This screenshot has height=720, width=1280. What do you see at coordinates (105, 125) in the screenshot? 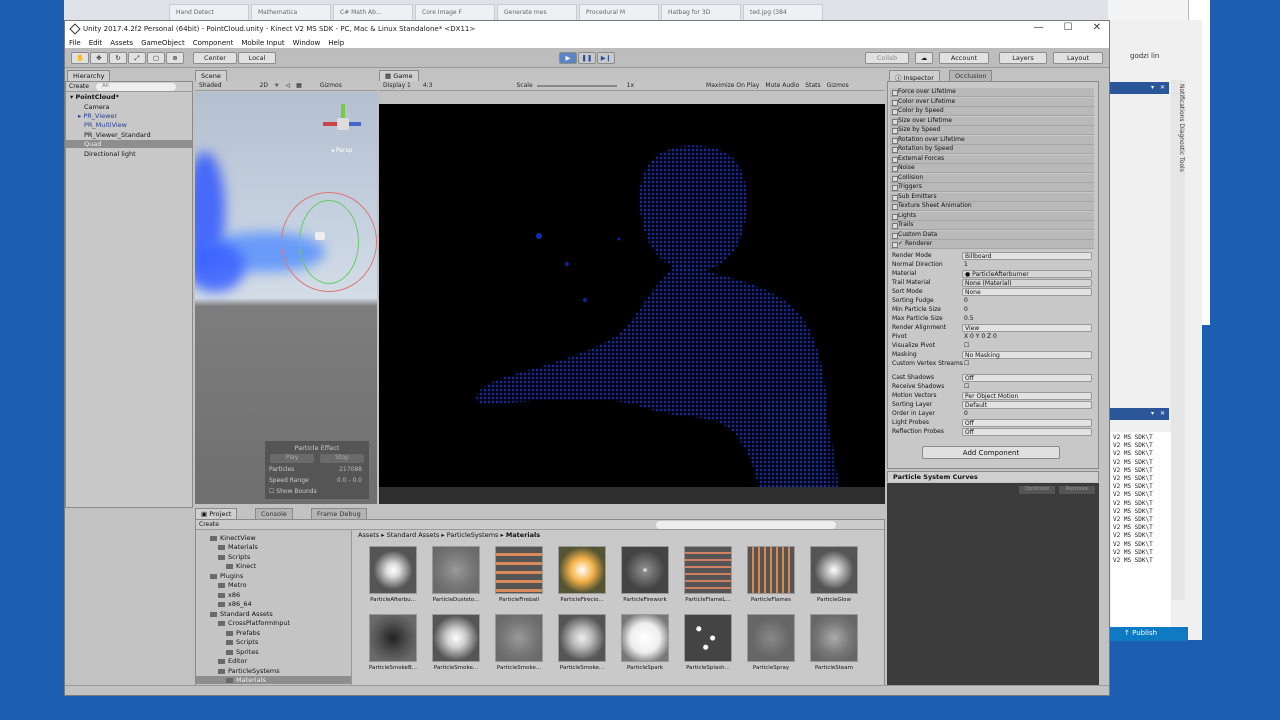
I see `hierarchy-item-pr-multiview: PR_MultiView` at bounding box center [105, 125].